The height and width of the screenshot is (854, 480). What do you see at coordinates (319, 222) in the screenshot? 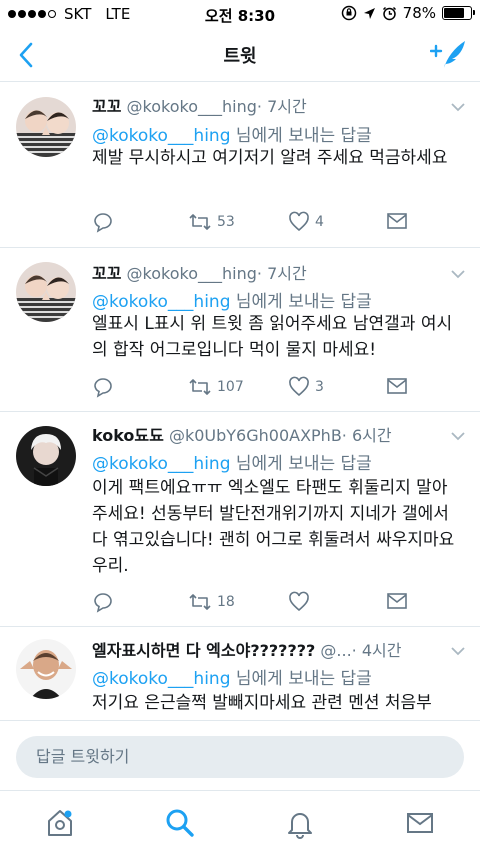
I see `like-count: 4` at bounding box center [319, 222].